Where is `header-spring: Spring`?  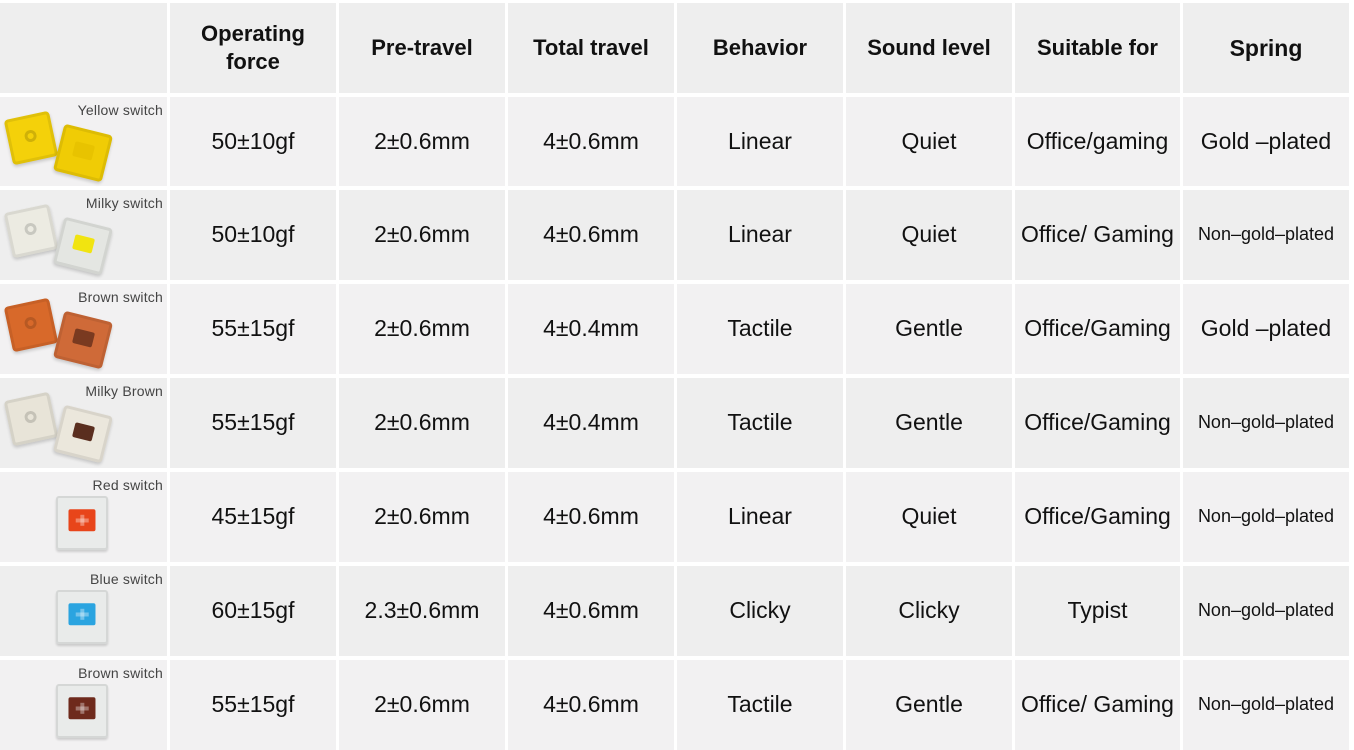 header-spring: Spring is located at coordinates (1266, 48).